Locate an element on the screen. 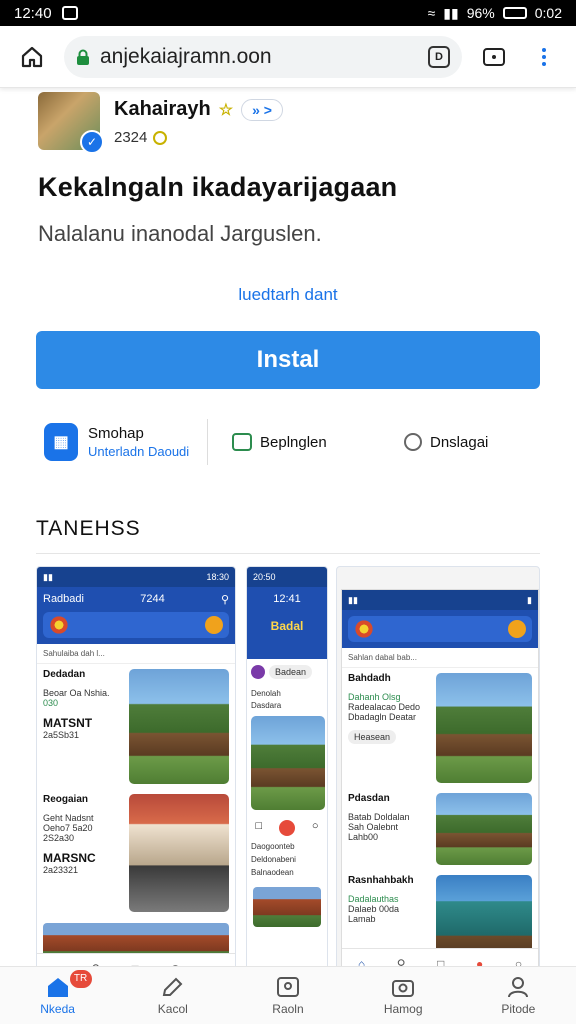  nav-edit-label: Kacol is located at coordinates (172, 1008).